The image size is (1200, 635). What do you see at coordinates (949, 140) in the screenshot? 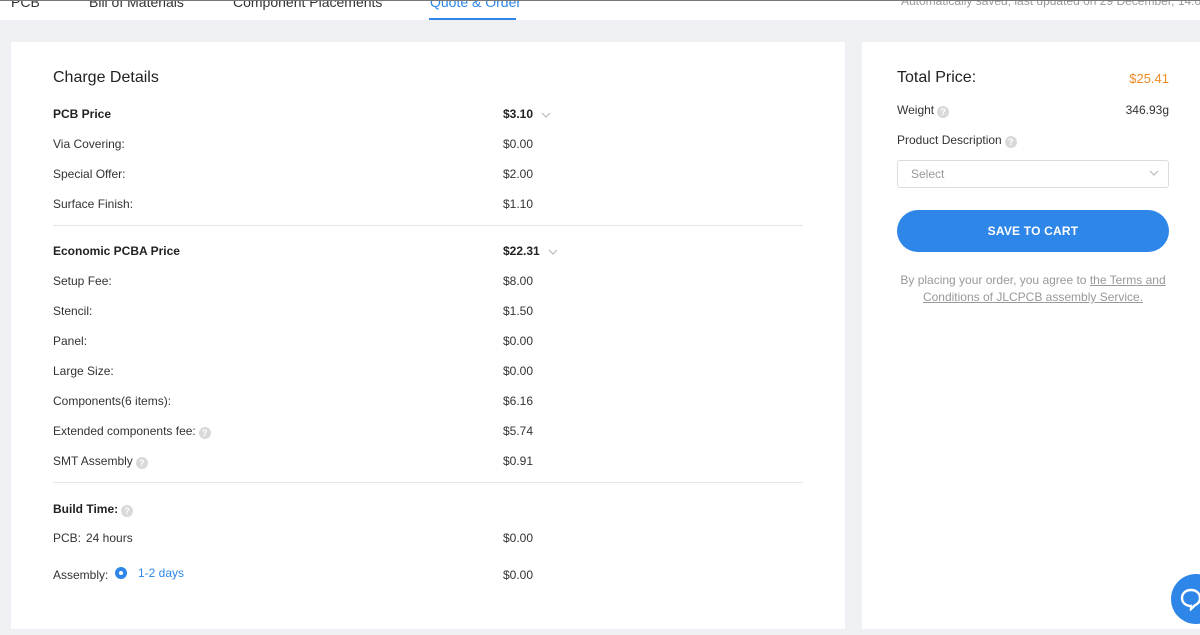
I see `product-description-label: Product Description` at bounding box center [949, 140].